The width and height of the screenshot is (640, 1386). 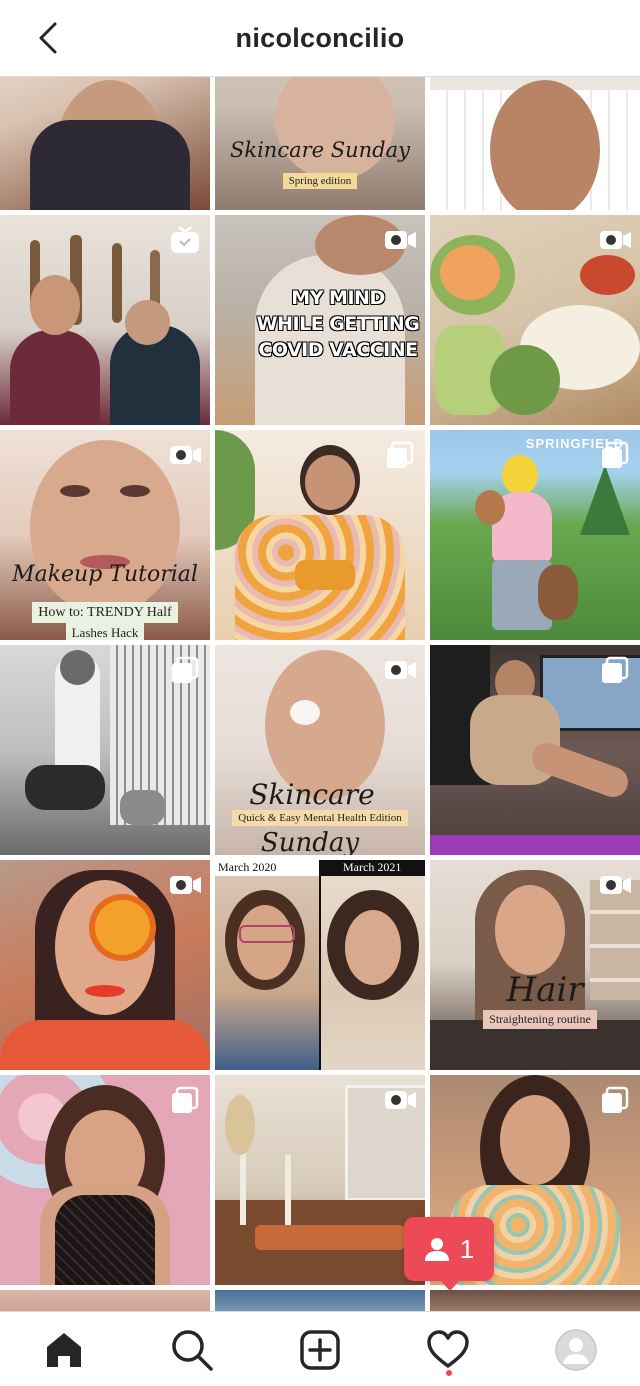 What do you see at coordinates (338, 298) in the screenshot?
I see `post-caption-line: MY MIND` at bounding box center [338, 298].